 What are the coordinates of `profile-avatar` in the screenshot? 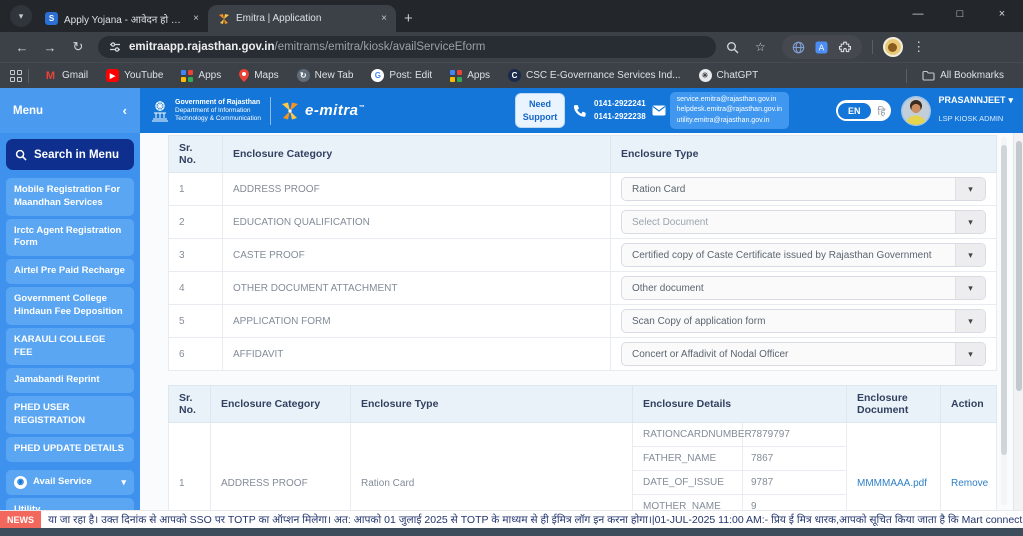 It's located at (892, 47).